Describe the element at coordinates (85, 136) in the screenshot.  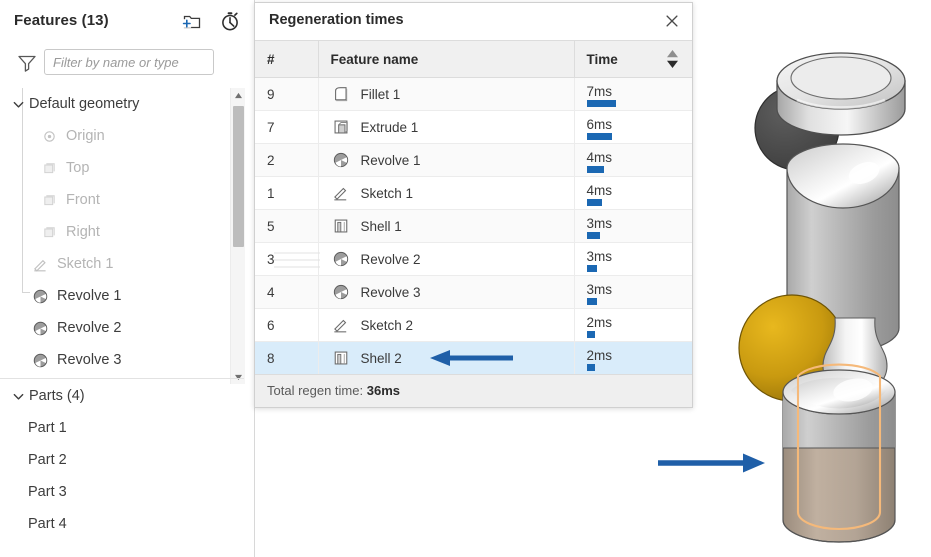
I see `tree-item-label: Origin` at that location.